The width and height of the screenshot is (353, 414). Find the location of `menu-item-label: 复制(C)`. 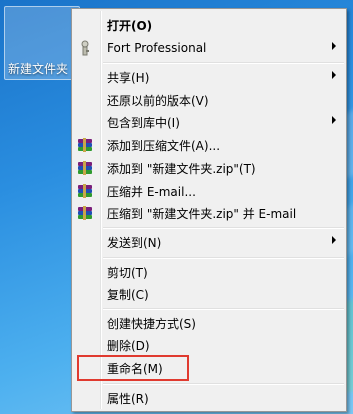

menu-item-label: 复制(C) is located at coordinates (128, 294).